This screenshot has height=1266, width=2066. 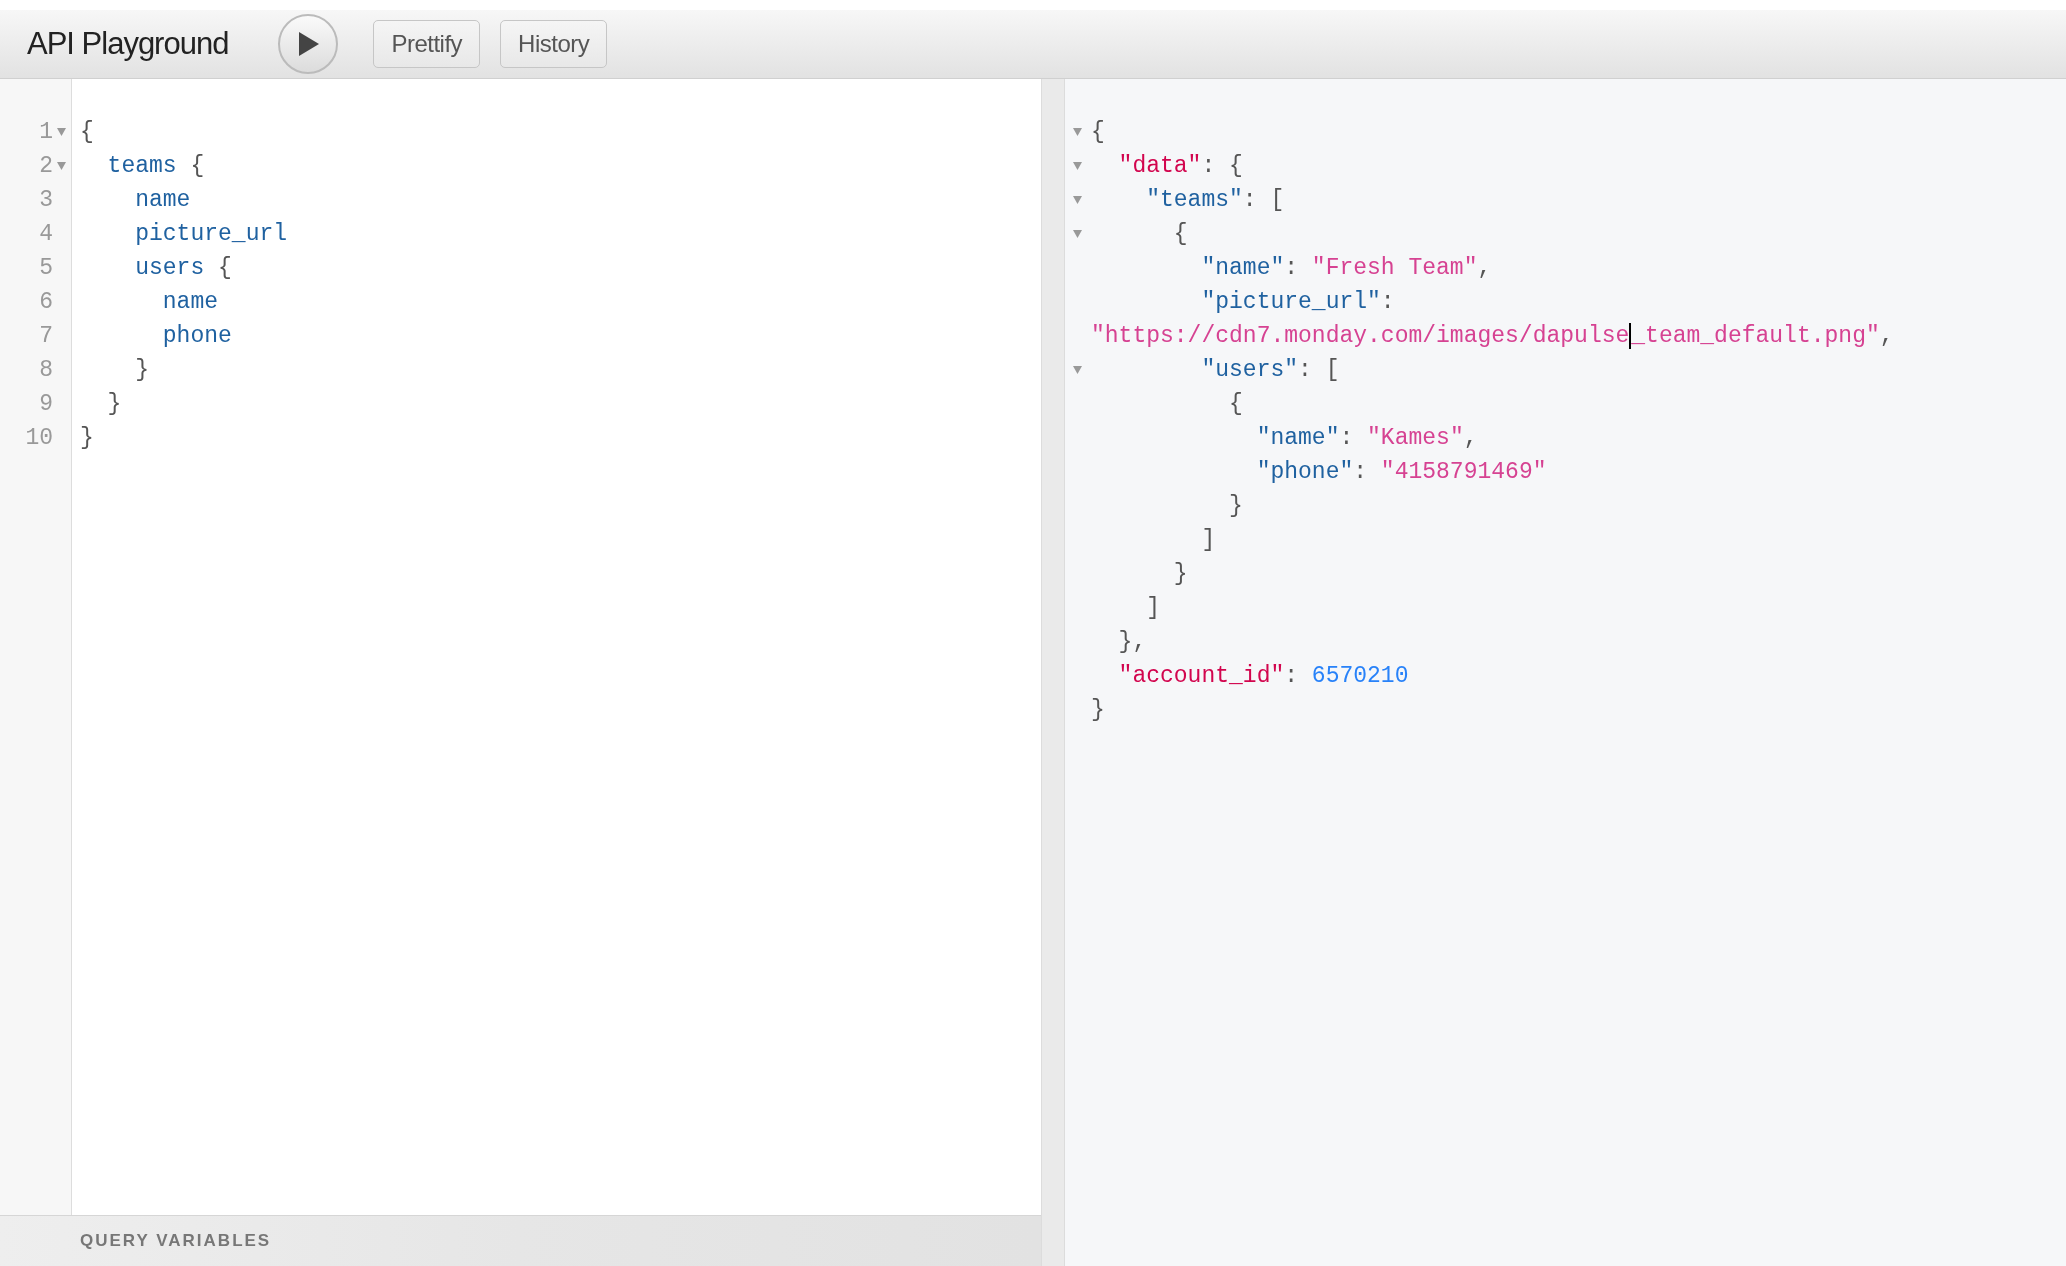 I want to click on code-line: "picture_url":, so click(x=1298, y=302).